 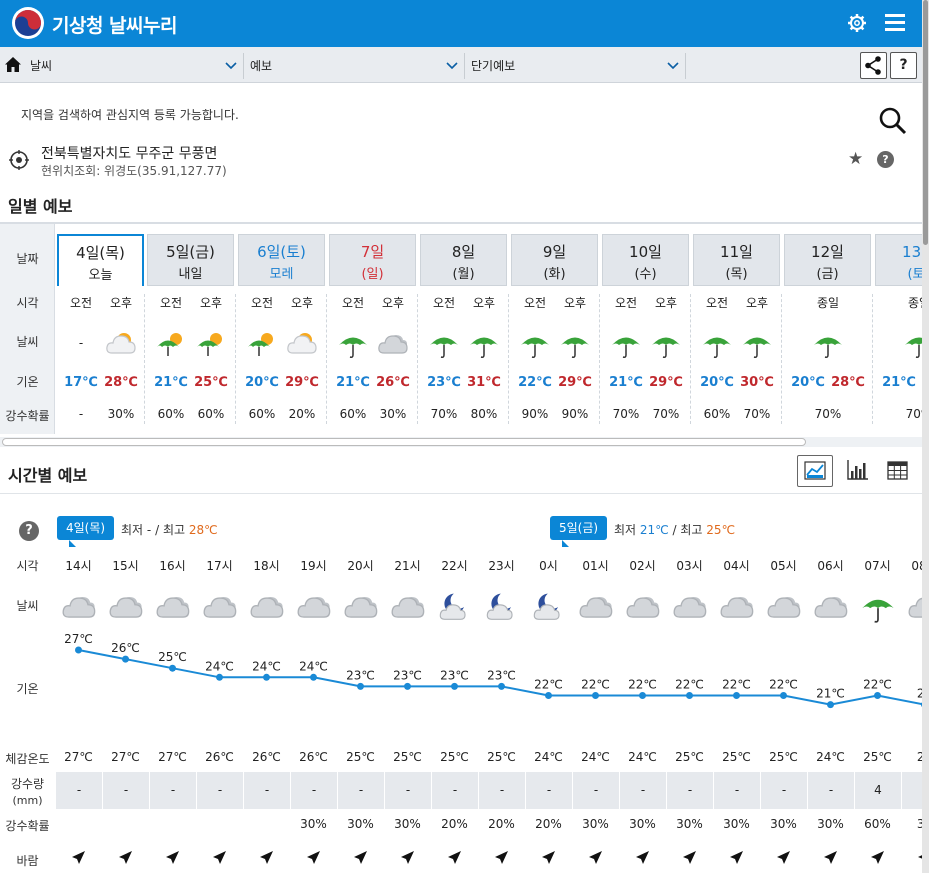 What do you see at coordinates (29, 531) in the screenshot?
I see `hourly-help-icon: ?` at bounding box center [29, 531].